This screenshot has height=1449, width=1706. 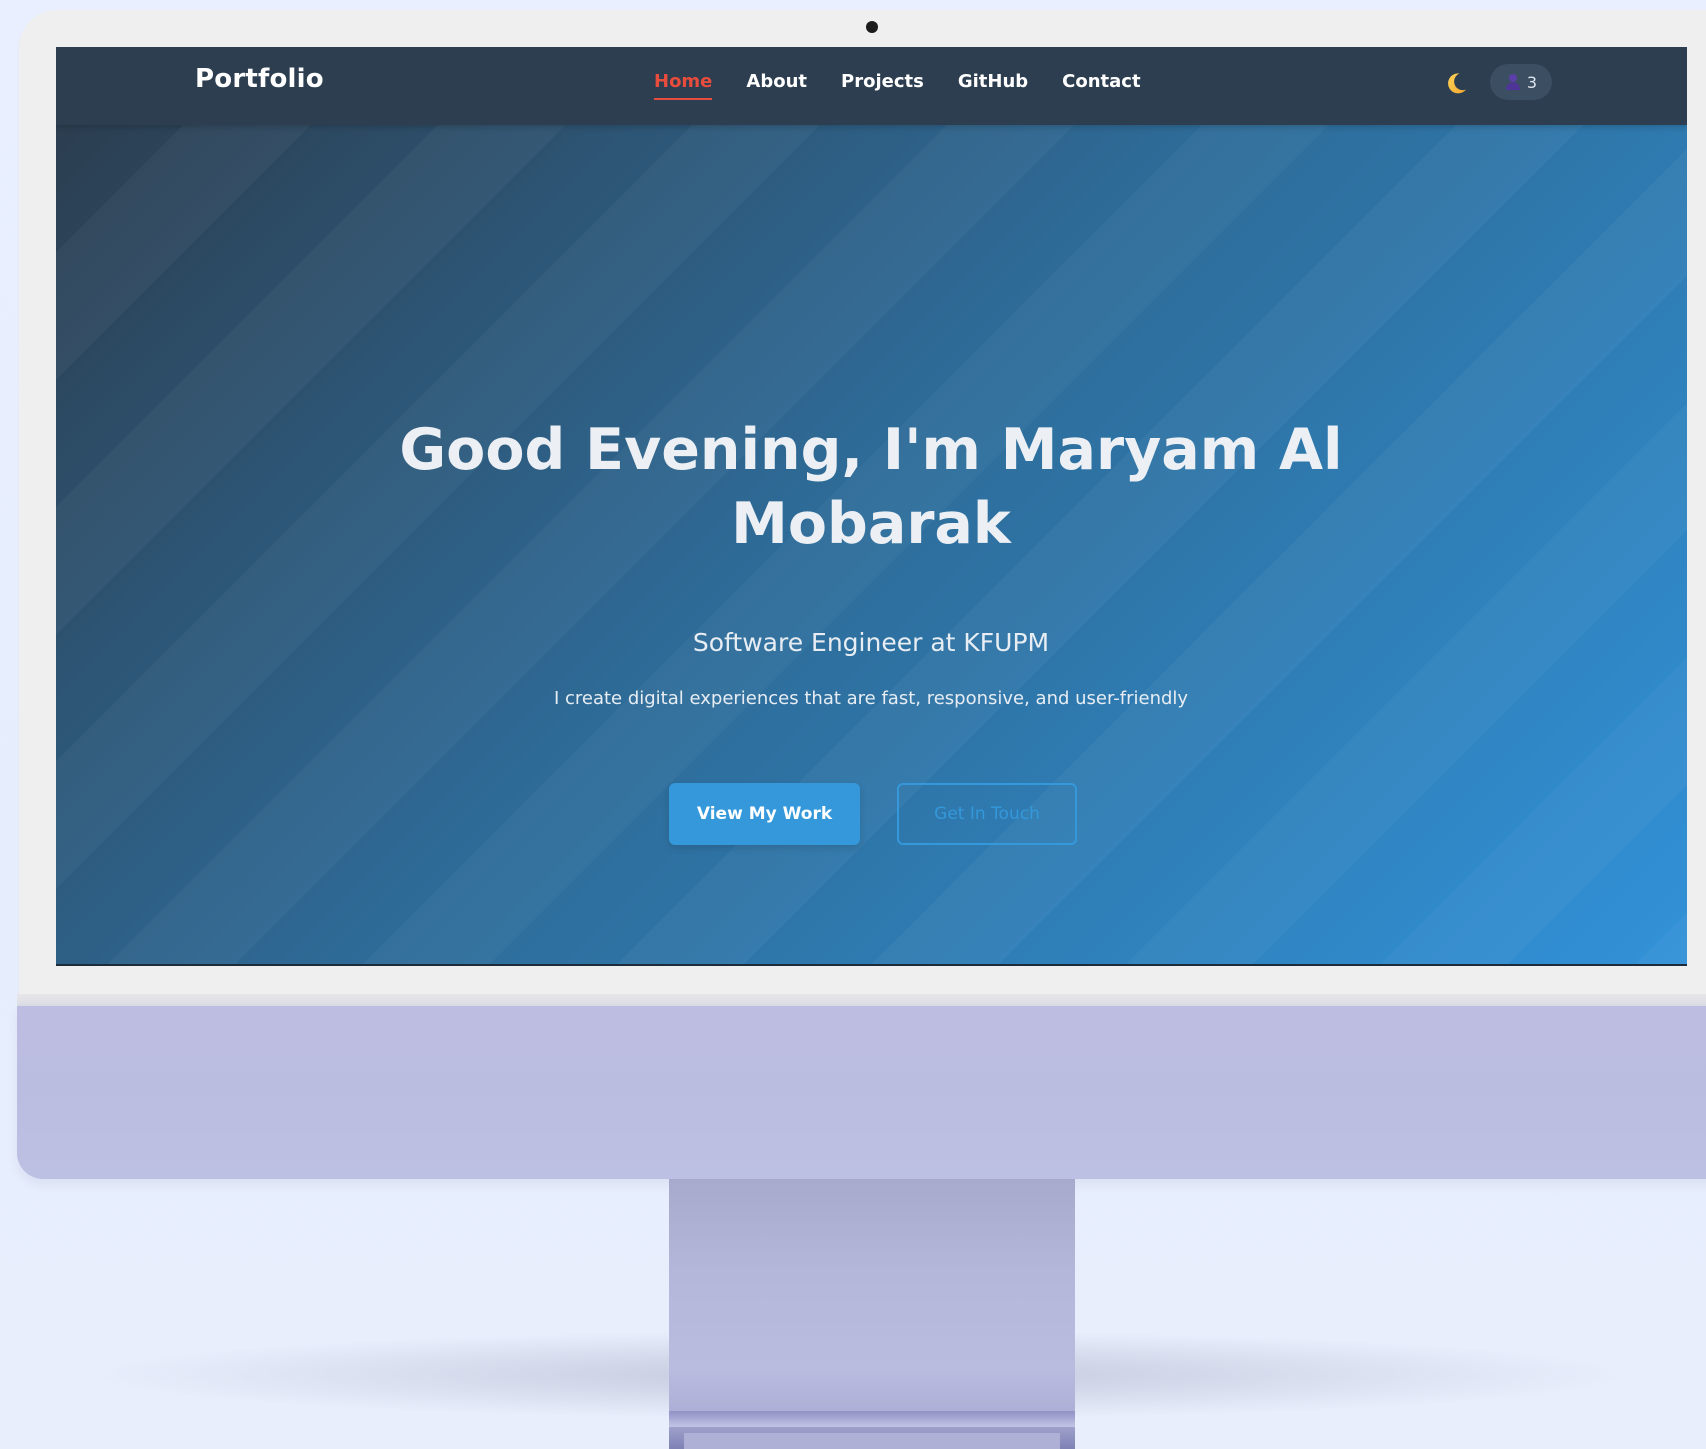 What do you see at coordinates (1101, 84) in the screenshot?
I see `nav-link-contact: Contact` at bounding box center [1101, 84].